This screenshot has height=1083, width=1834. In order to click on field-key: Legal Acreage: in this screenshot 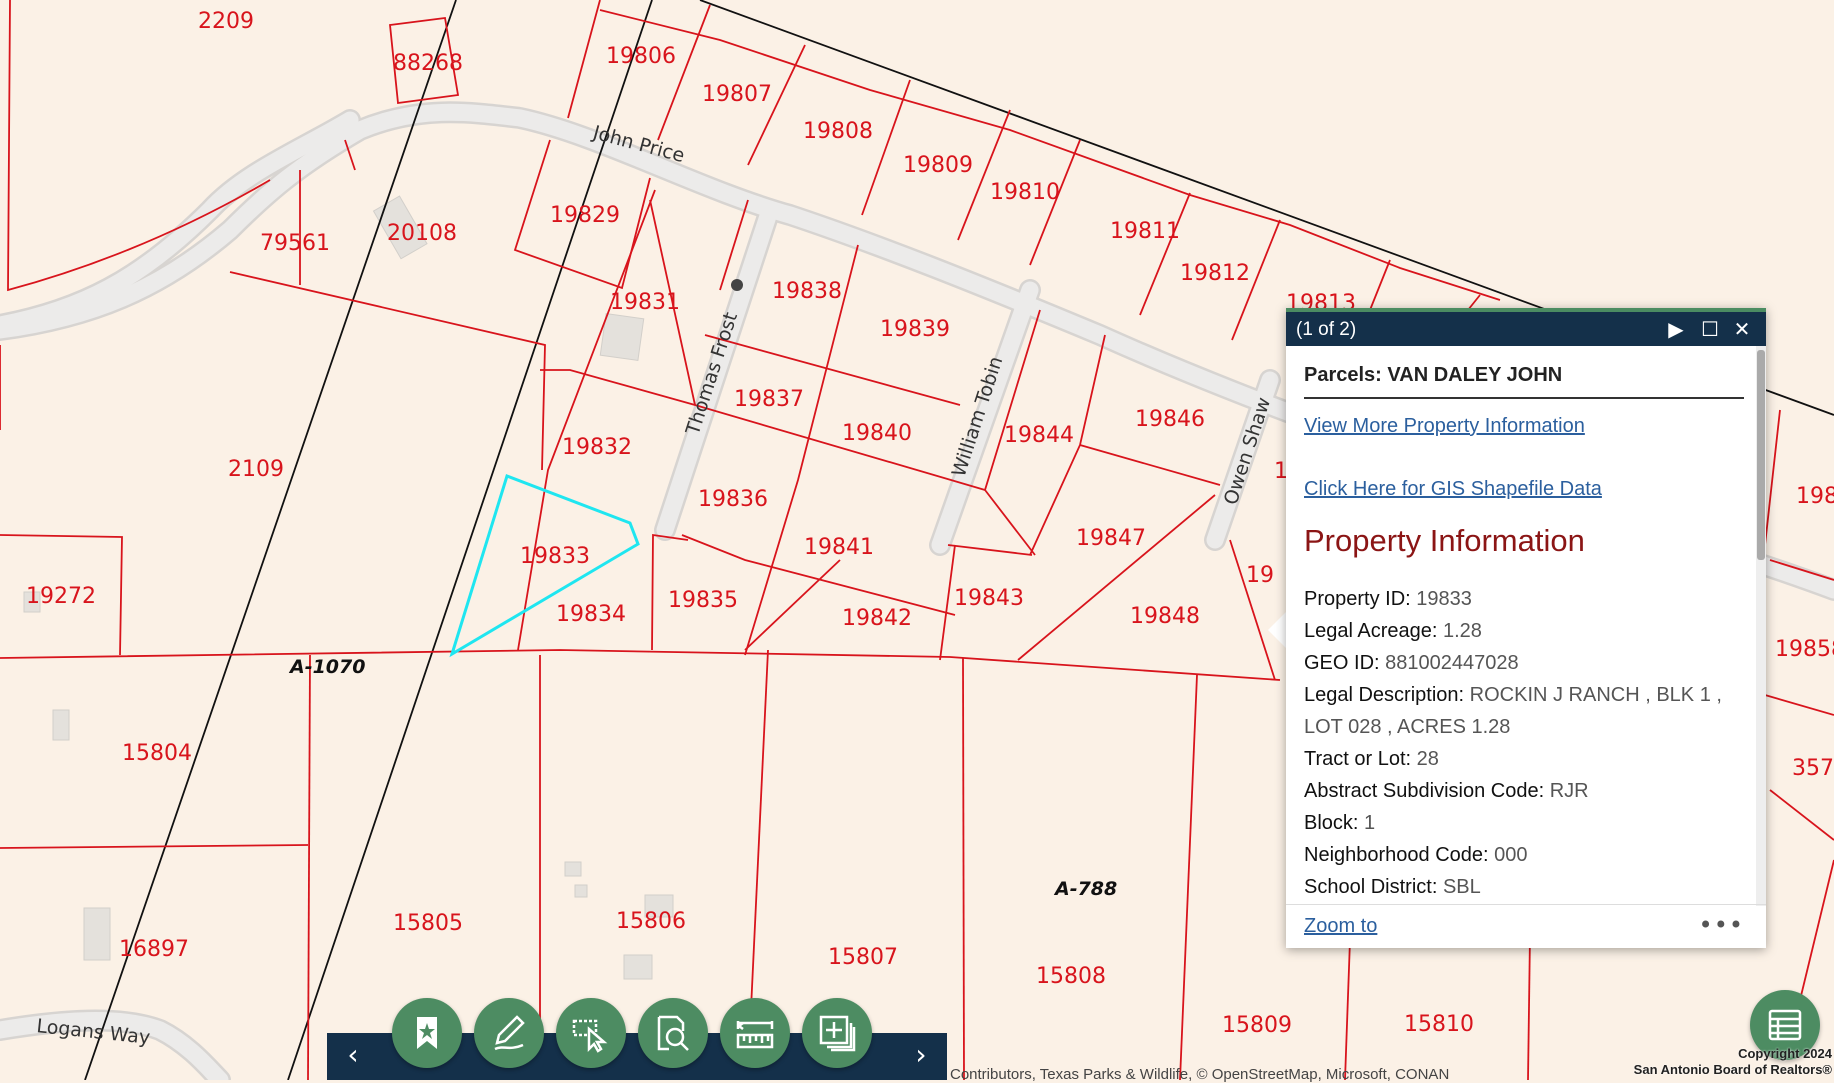, I will do `click(1371, 631)`.